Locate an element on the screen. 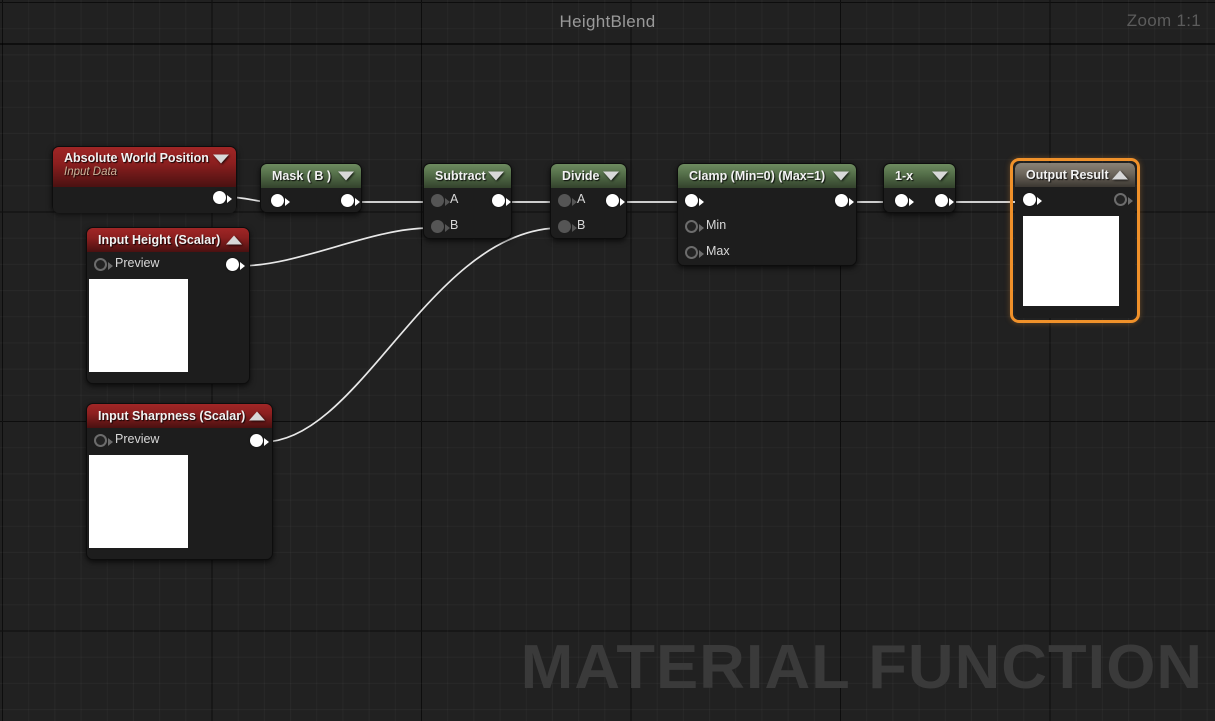  node-header: Mask ( B ) is located at coordinates (311, 176).